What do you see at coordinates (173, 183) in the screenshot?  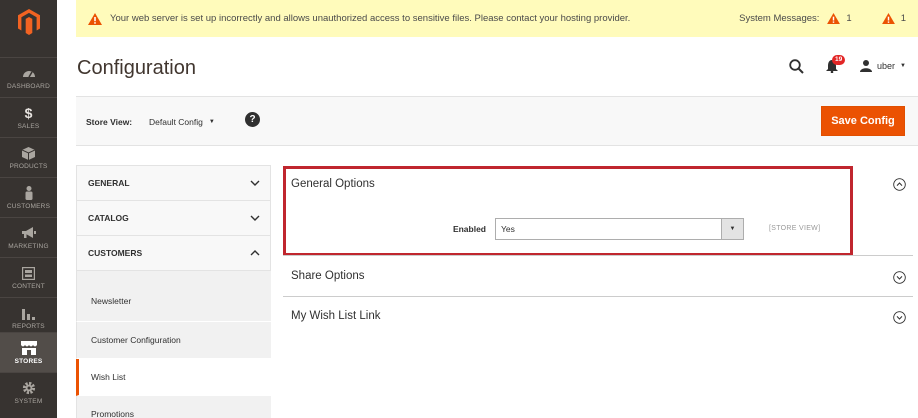 I see `tab-general: GENERAL` at bounding box center [173, 183].